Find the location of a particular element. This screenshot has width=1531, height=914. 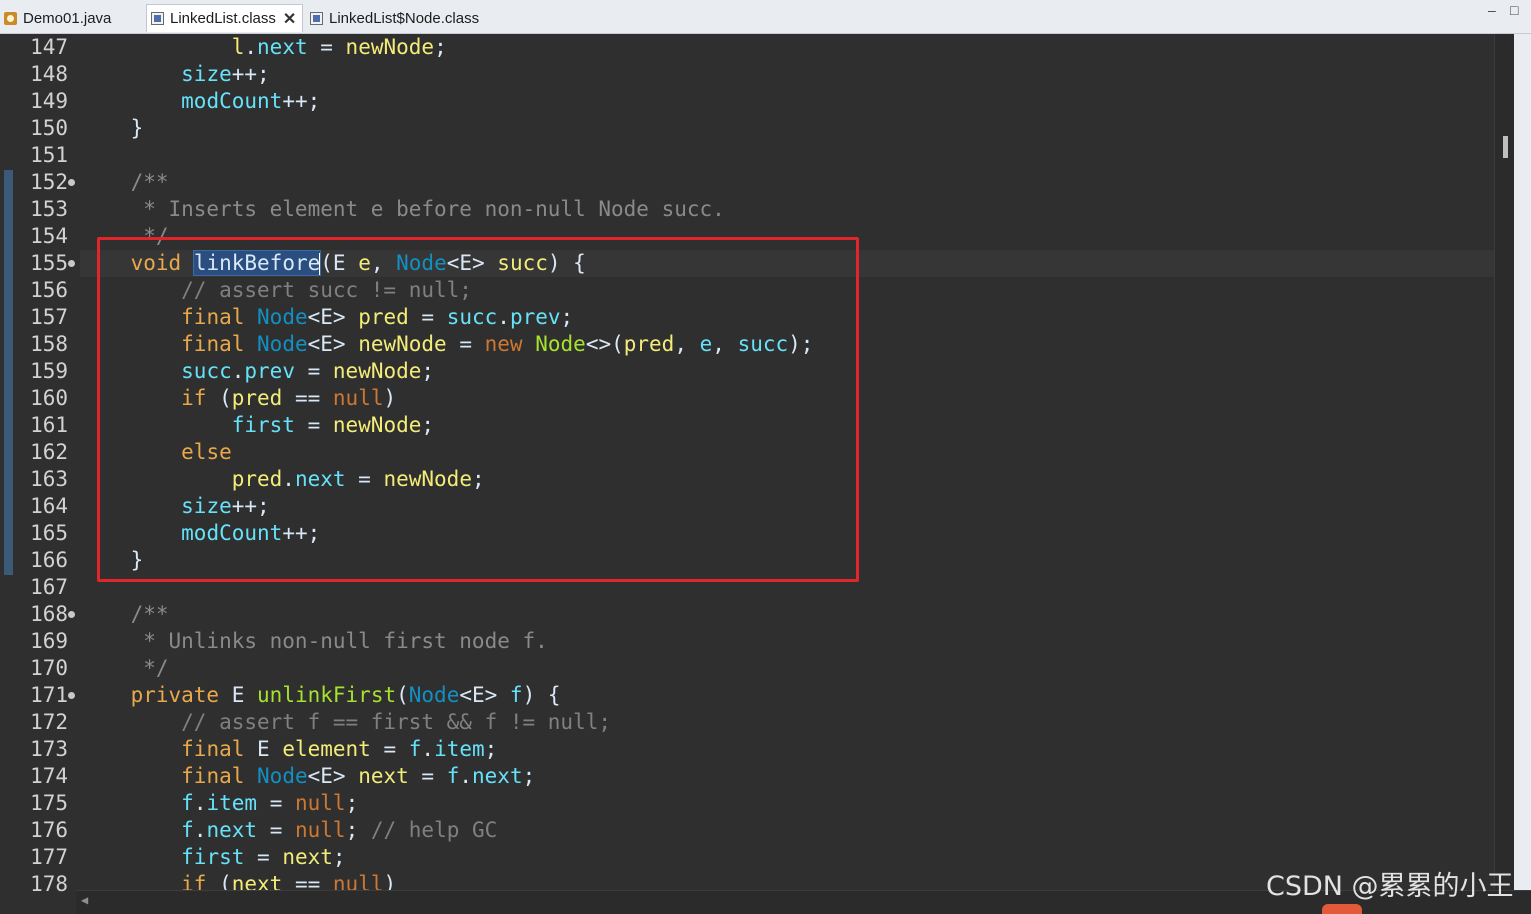

line-number: 169 is located at coordinates (49, 641).